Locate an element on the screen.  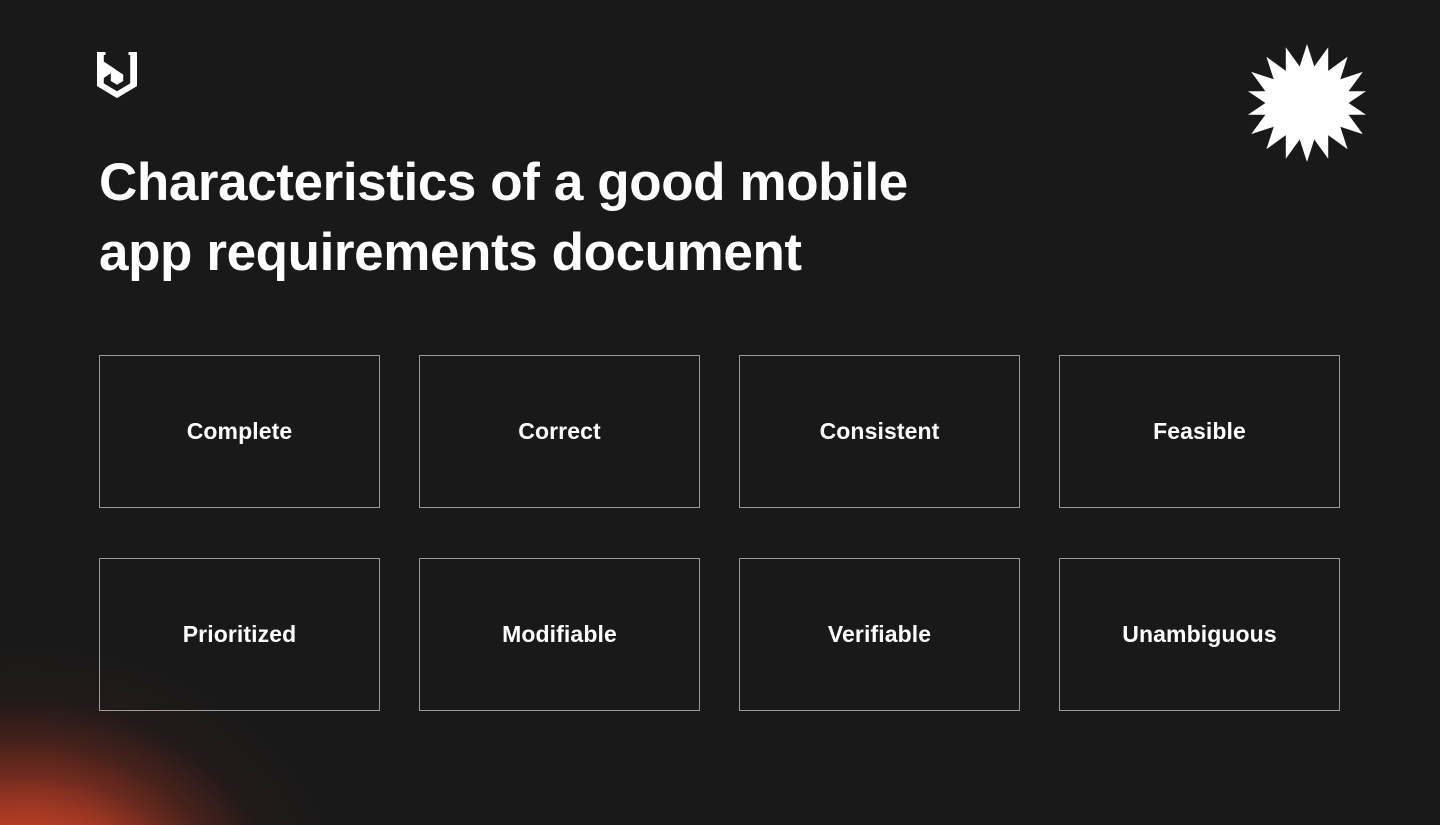
characteristic-card: Verifiable is located at coordinates (879, 634).